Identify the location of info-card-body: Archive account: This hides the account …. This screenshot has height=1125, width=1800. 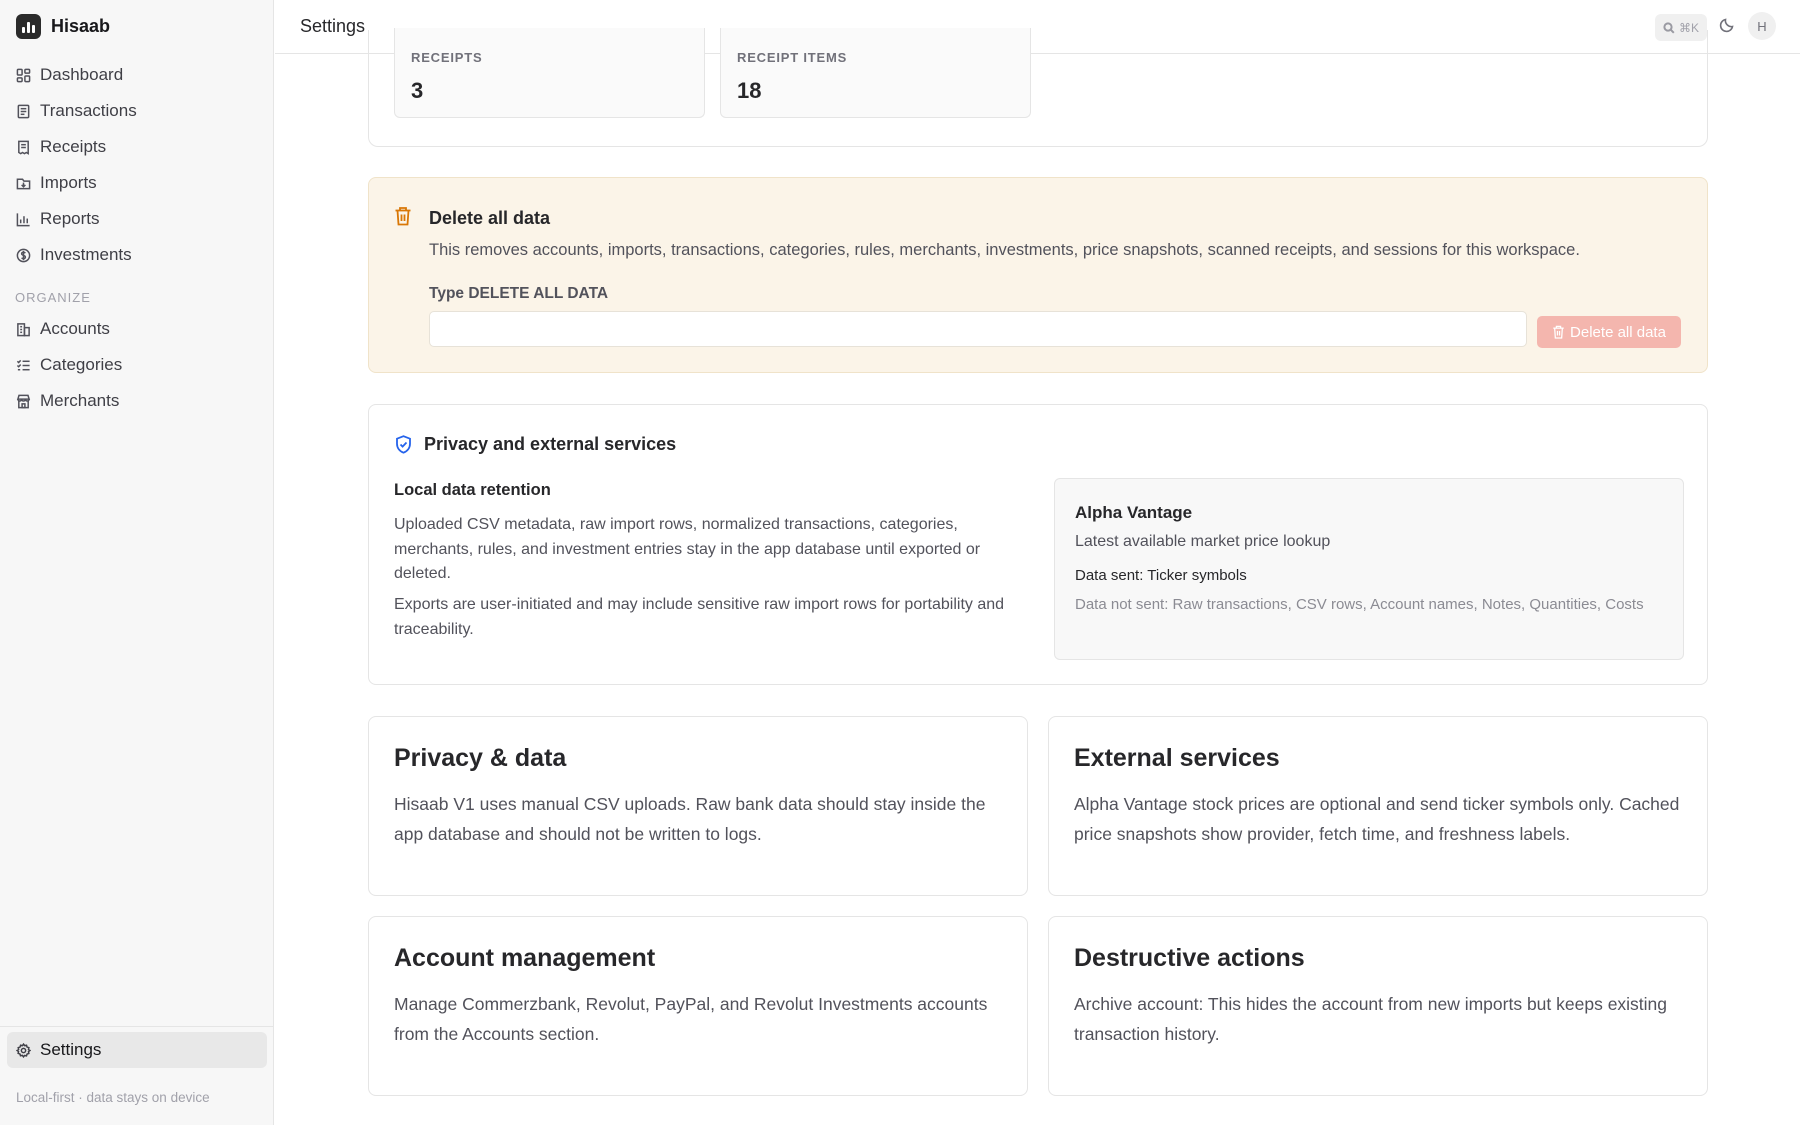
(1371, 1019).